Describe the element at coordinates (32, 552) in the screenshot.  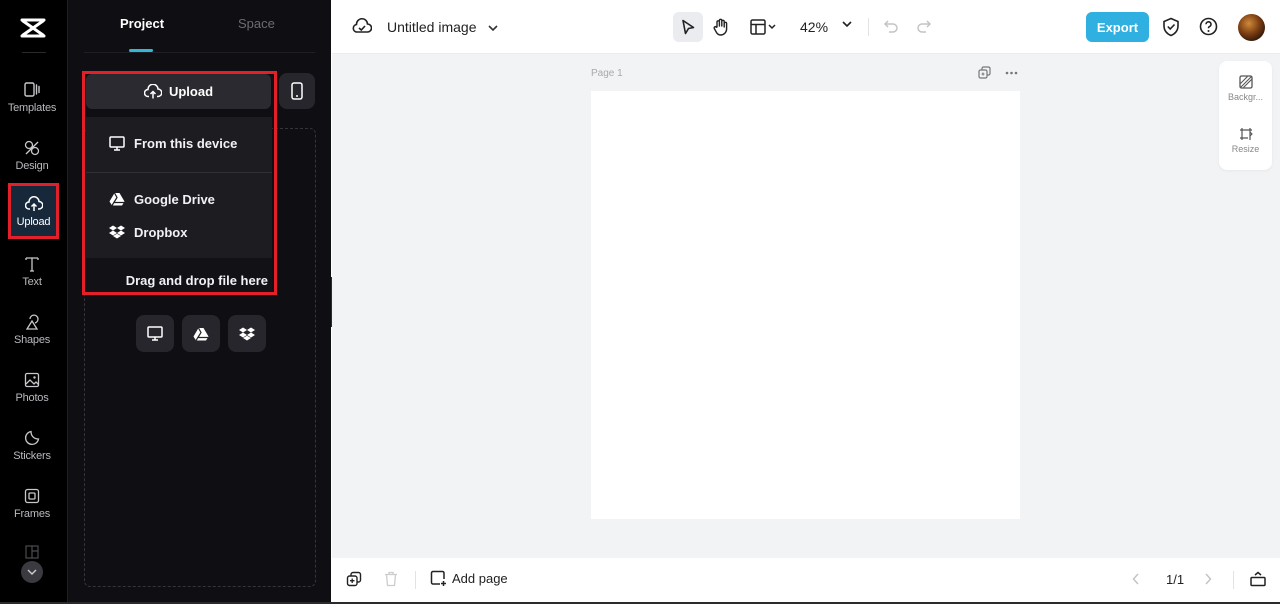
I see `collage-icon` at that location.